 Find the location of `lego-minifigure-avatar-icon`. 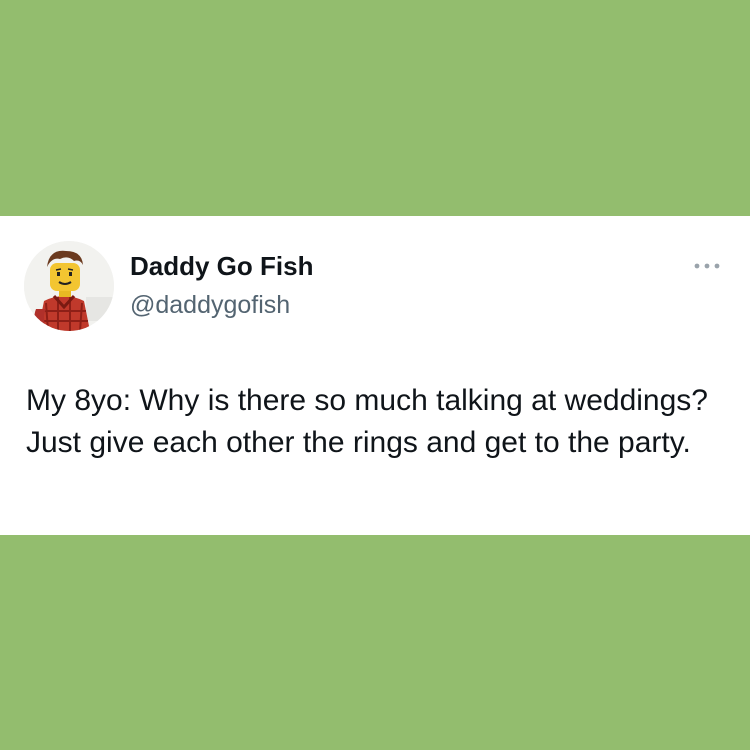

lego-minifigure-avatar-icon is located at coordinates (69, 286).